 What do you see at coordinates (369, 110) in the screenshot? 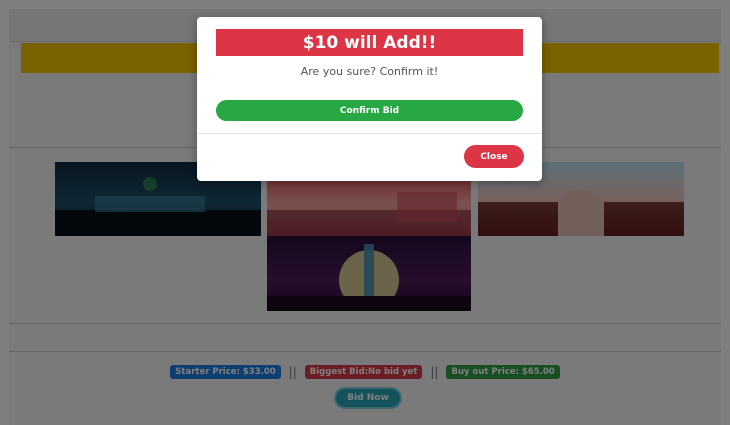
I see `confirm-bid-button: Confirm Bid` at bounding box center [369, 110].